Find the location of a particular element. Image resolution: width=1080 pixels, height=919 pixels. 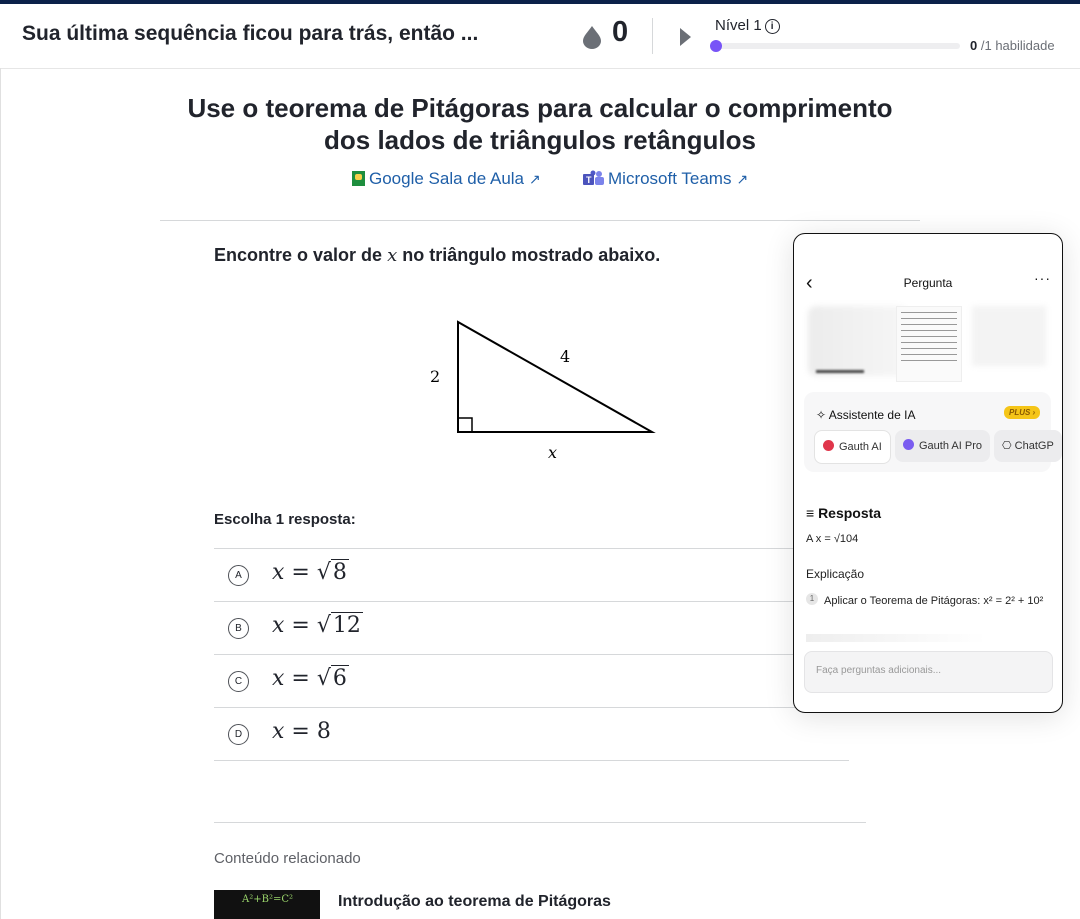

section-divider is located at coordinates (540, 822).